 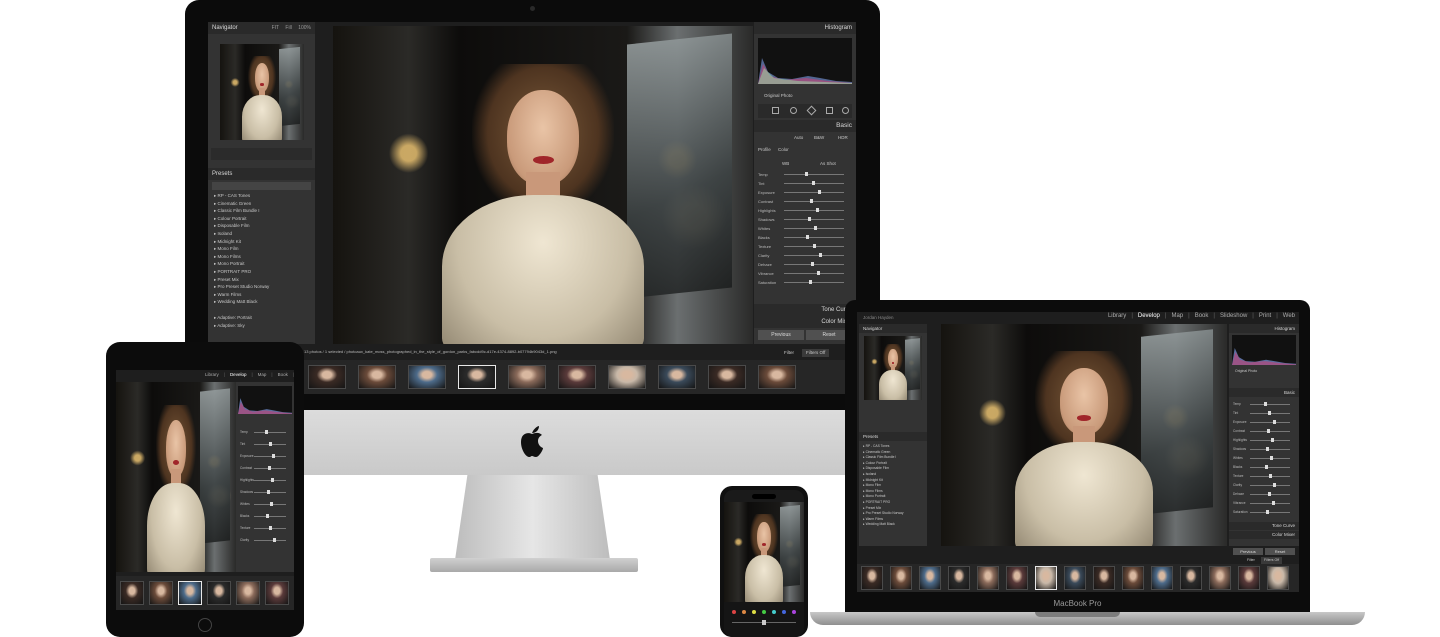 I want to click on preset-item: ▸ Cinematic Green, so click(x=263, y=204).